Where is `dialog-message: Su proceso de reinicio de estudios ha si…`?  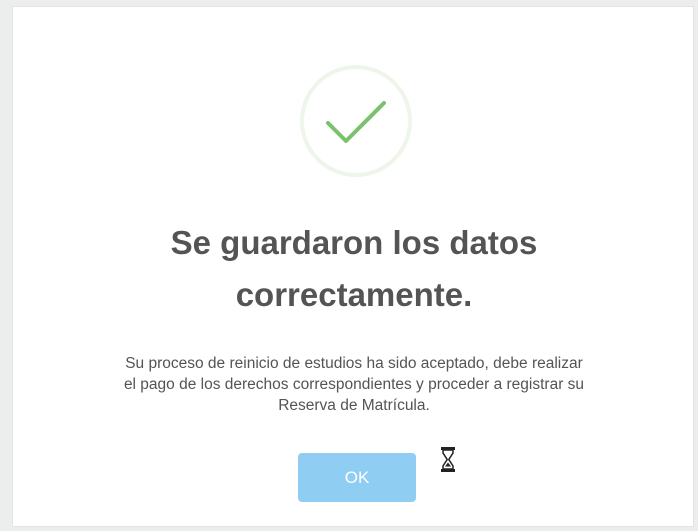 dialog-message: Su proceso de reinicio de estudios ha si… is located at coordinates (354, 384).